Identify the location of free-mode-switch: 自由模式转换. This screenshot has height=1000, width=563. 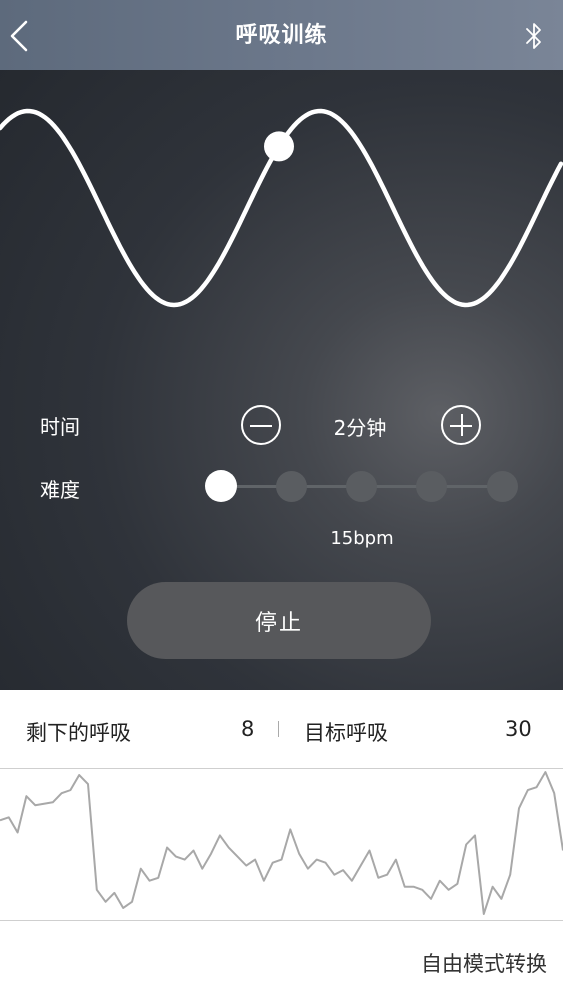
(484, 963).